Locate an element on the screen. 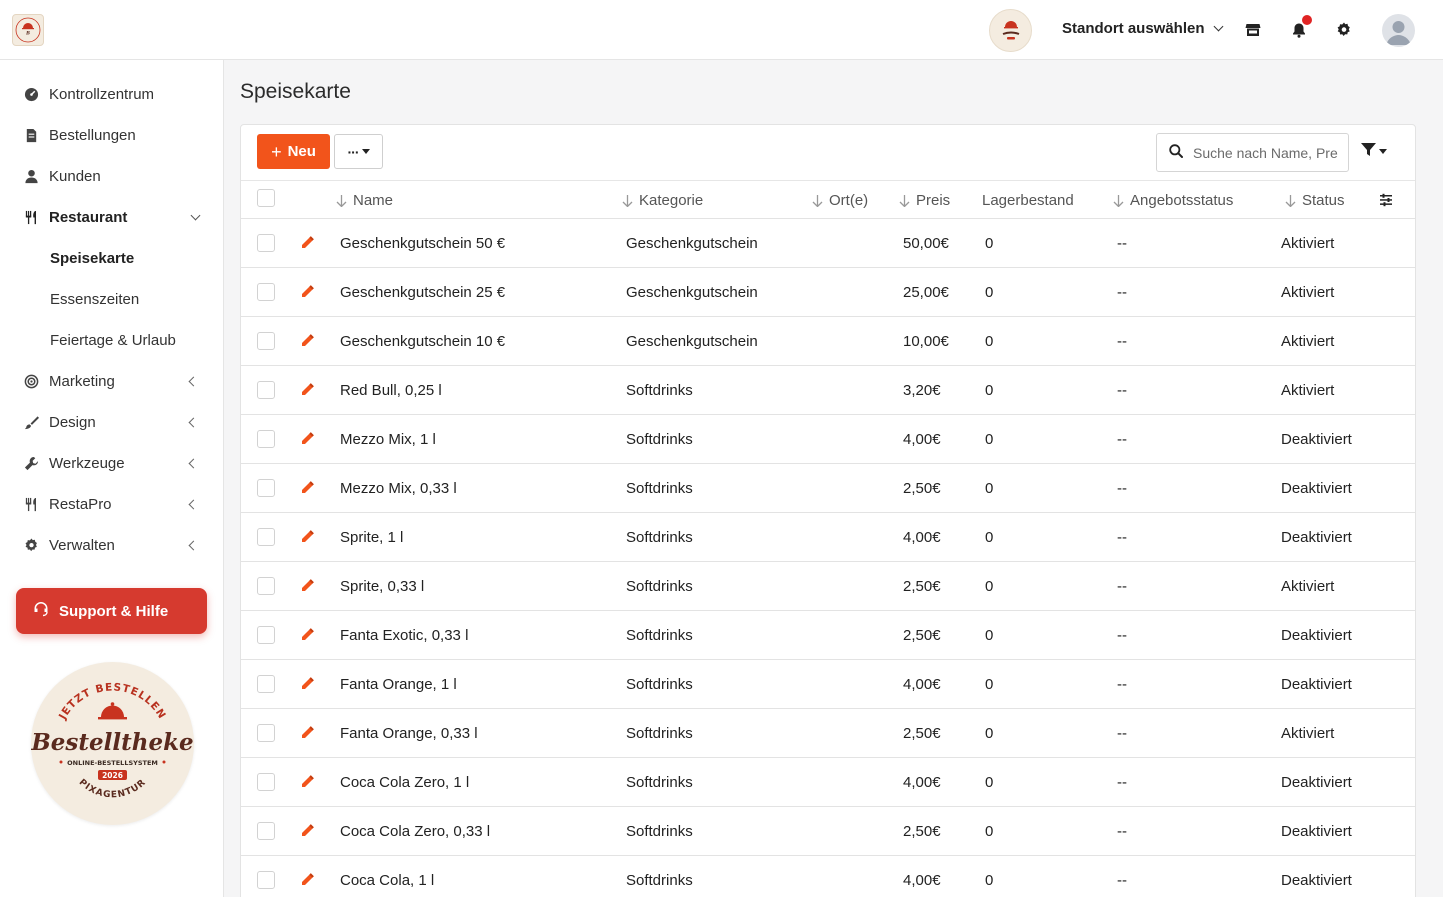 Image resolution: width=1443 pixels, height=897 pixels. column-header-status: Status is located at coordinates (1315, 200).